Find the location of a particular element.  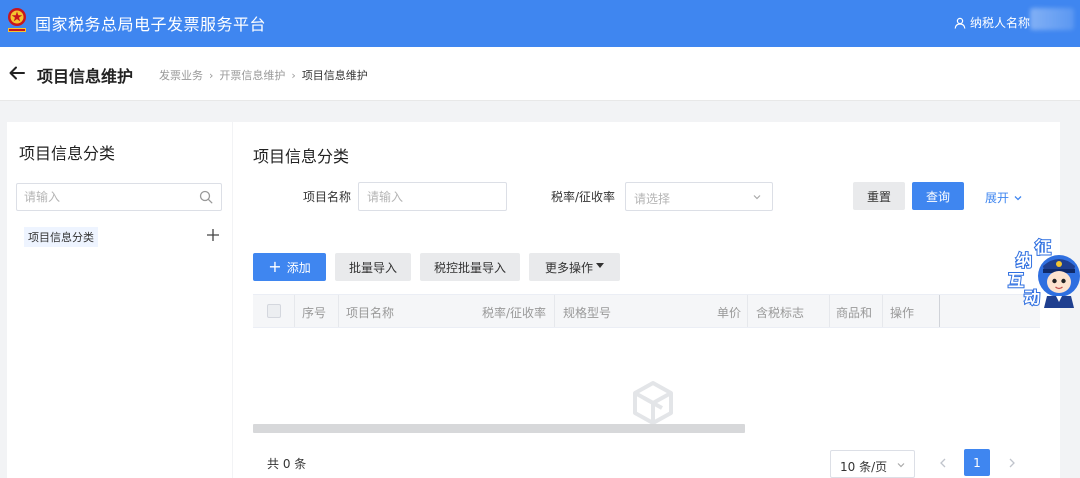

add-category-icon is located at coordinates (213, 235).